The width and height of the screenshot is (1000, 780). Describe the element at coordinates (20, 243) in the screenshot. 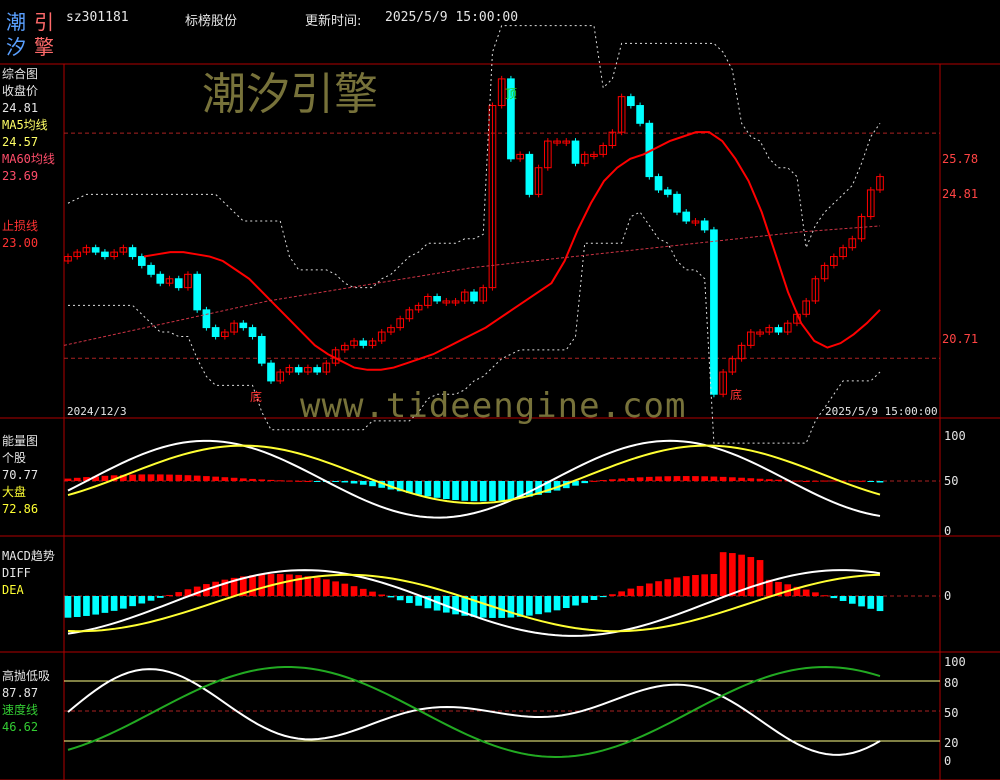

I see `stop-loss-value: 23.00` at that location.